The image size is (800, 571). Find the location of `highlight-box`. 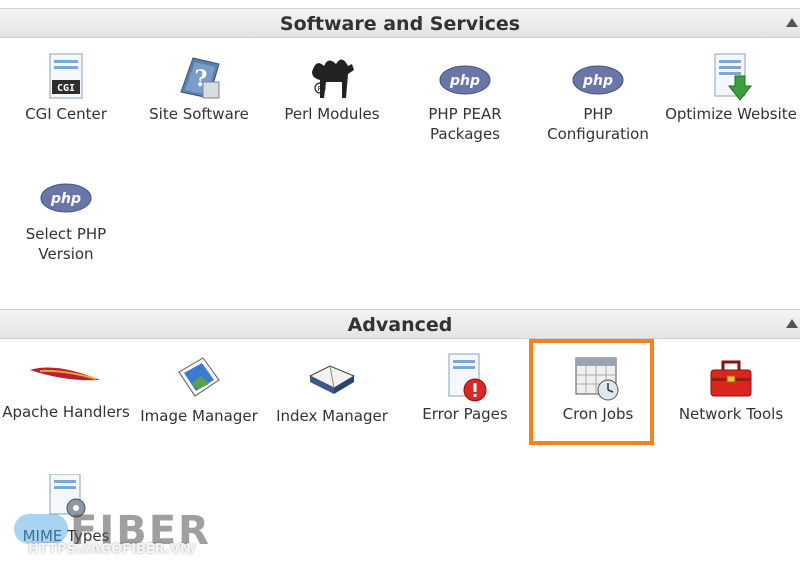

highlight-box is located at coordinates (591, 392).